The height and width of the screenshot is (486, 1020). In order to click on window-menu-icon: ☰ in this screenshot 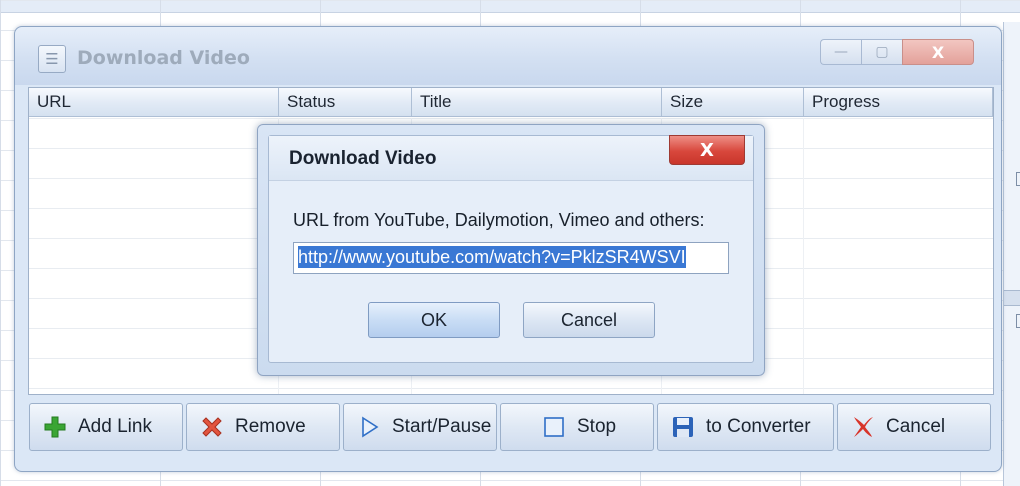, I will do `click(52, 59)`.